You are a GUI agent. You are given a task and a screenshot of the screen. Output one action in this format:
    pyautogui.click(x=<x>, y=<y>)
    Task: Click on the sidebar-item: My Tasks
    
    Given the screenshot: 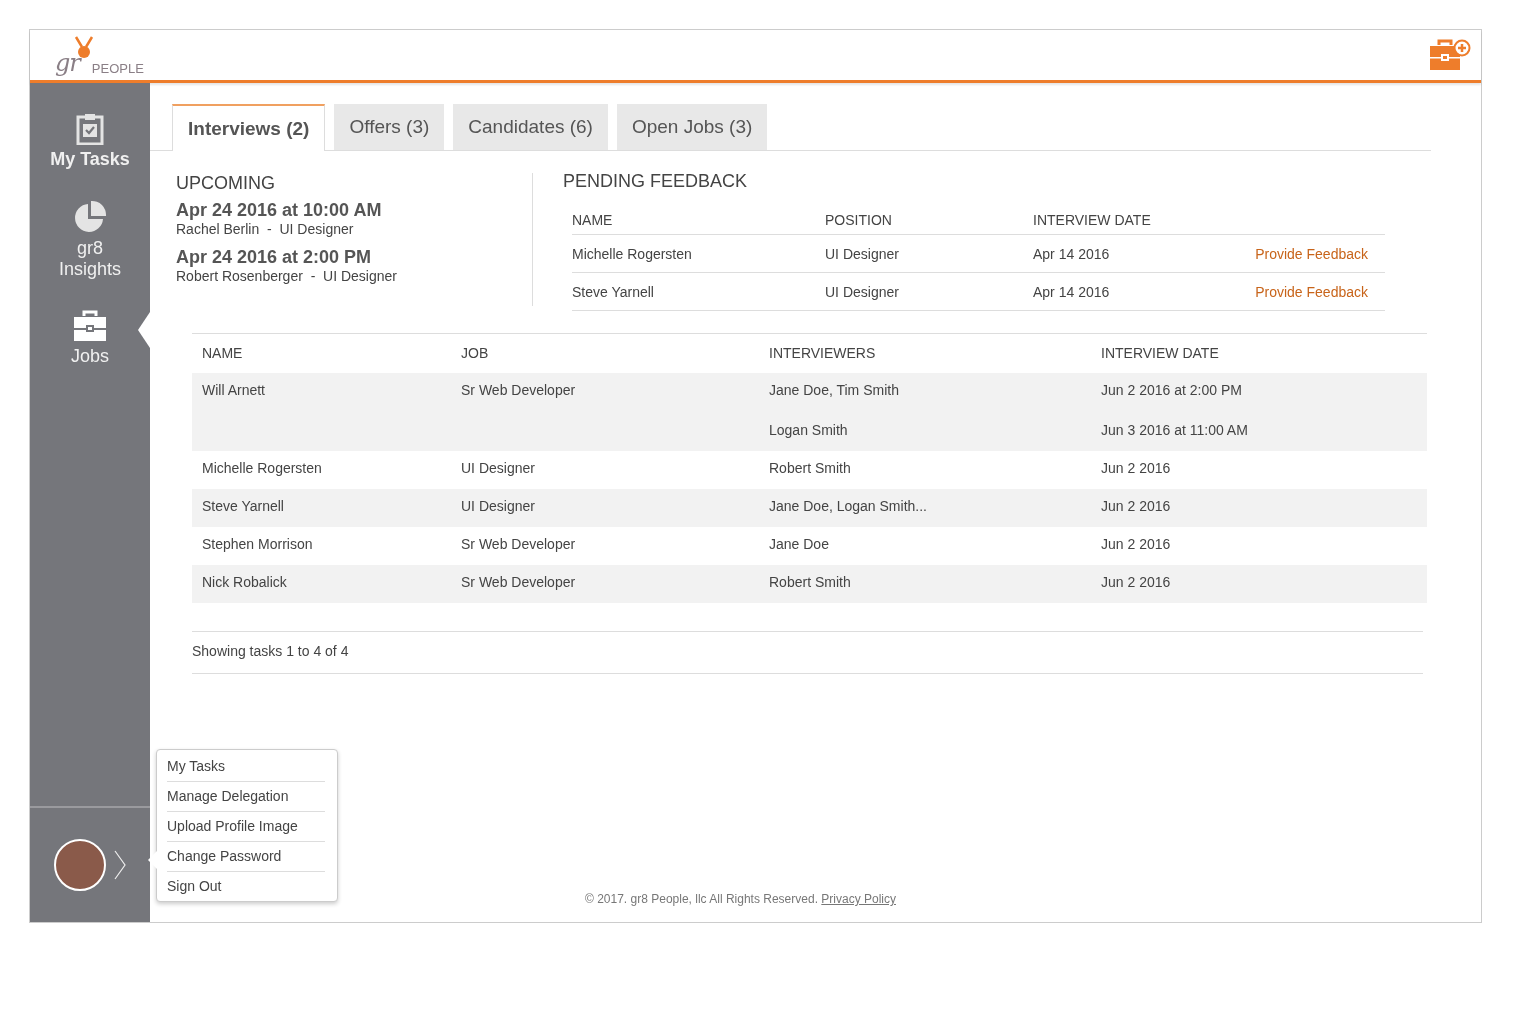 What is the action you would take?
    pyautogui.click(x=90, y=141)
    